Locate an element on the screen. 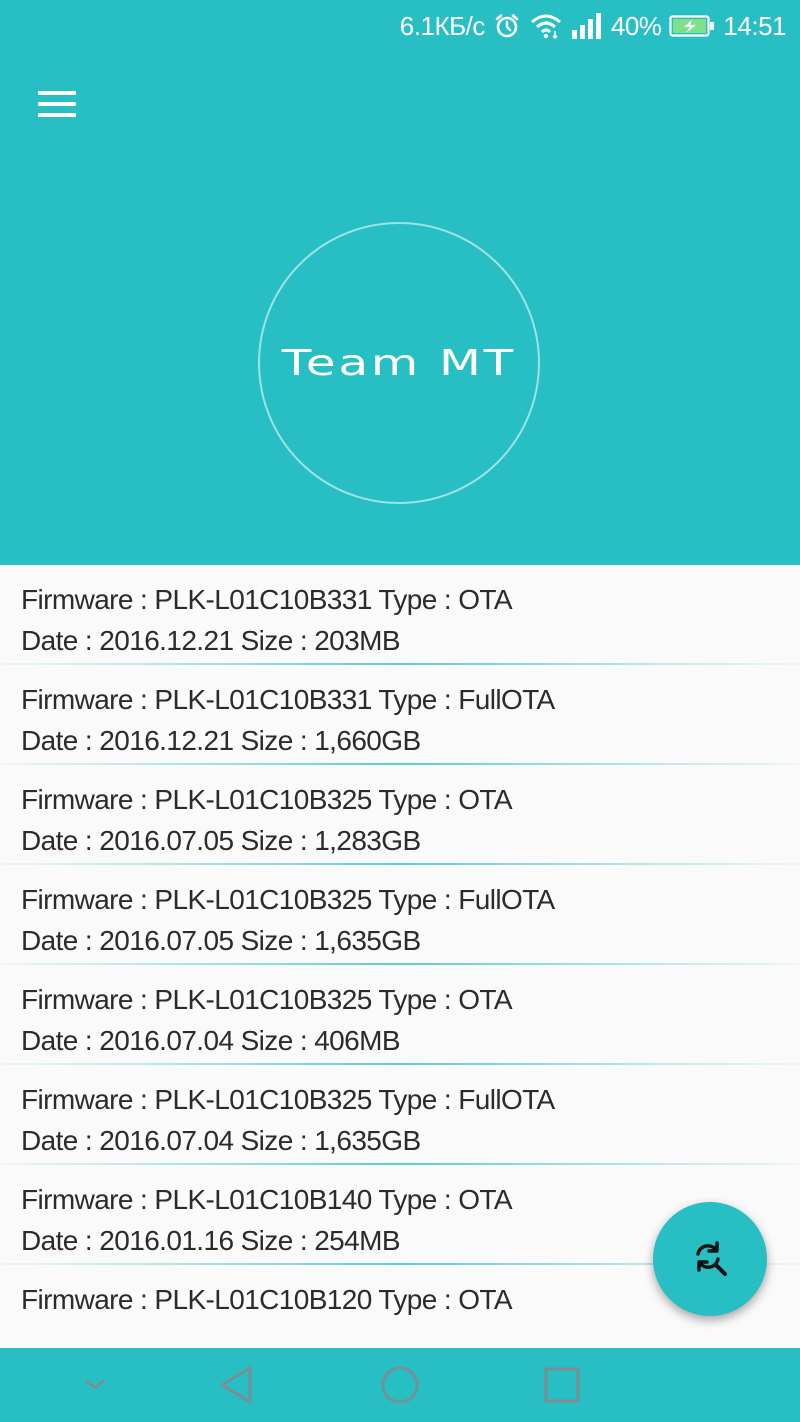 The width and height of the screenshot is (800, 1422). date-size-line: Date : 2016.07.05 Size : 1,635GB is located at coordinates (221, 940).